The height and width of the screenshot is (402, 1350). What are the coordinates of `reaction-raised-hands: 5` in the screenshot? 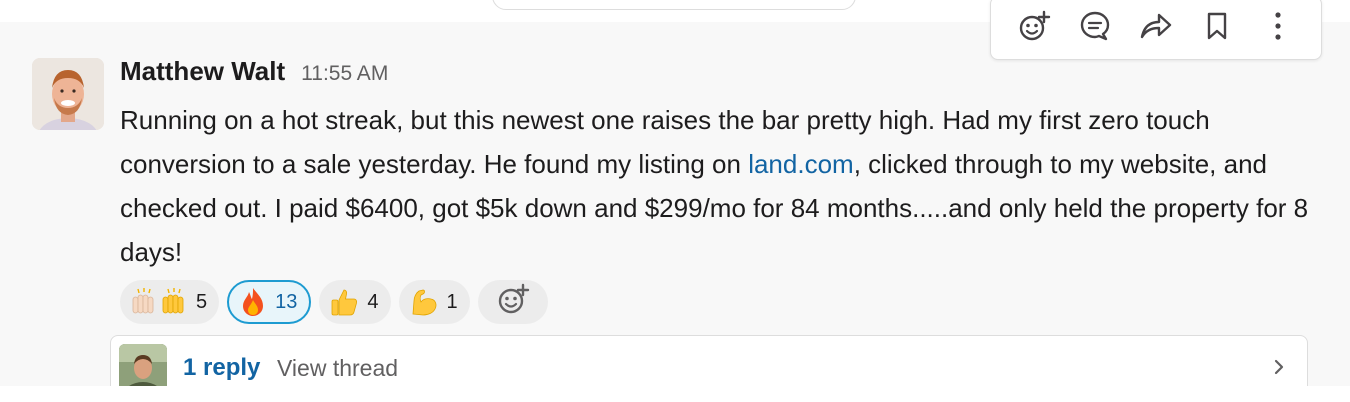 It's located at (170, 302).